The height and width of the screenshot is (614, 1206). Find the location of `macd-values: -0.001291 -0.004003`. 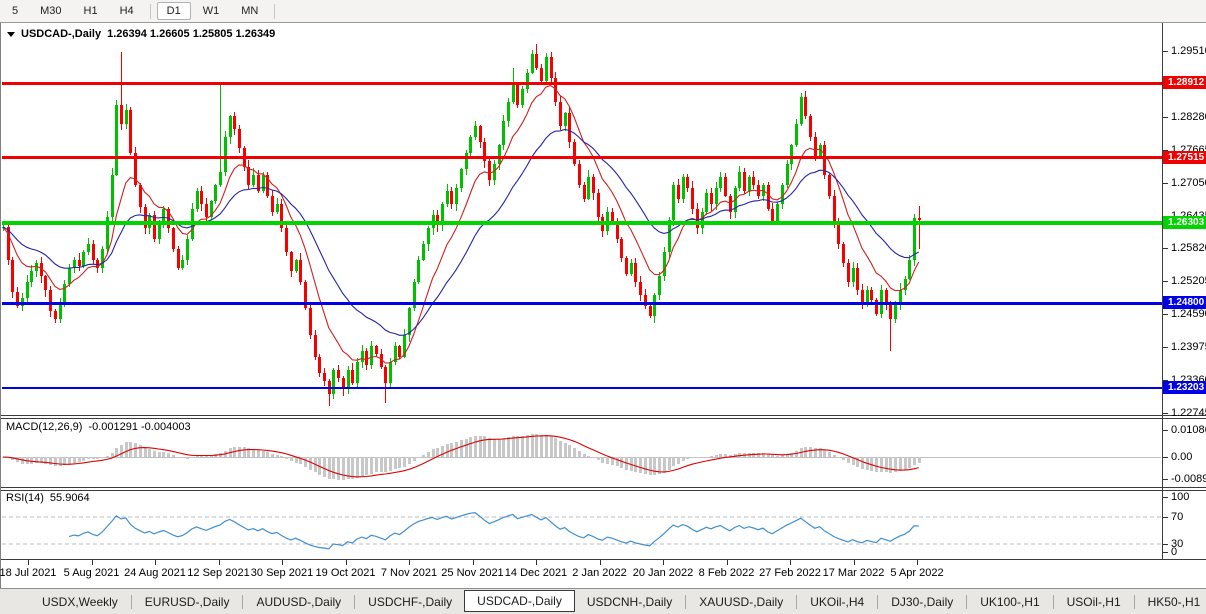

macd-values: -0.001291 -0.004003 is located at coordinates (139, 427).